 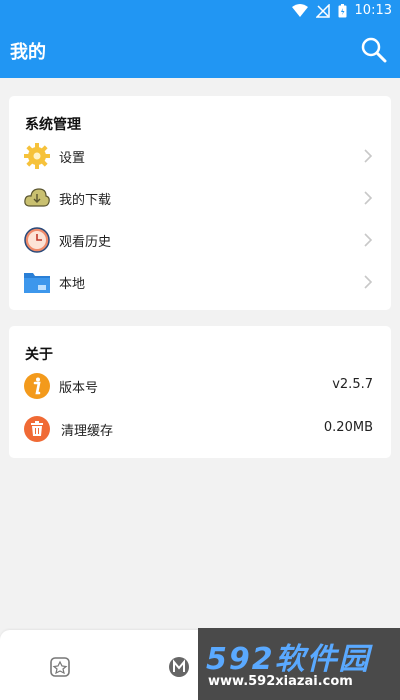 I want to click on clear-cache-label: 清理缓存, so click(x=87, y=431).